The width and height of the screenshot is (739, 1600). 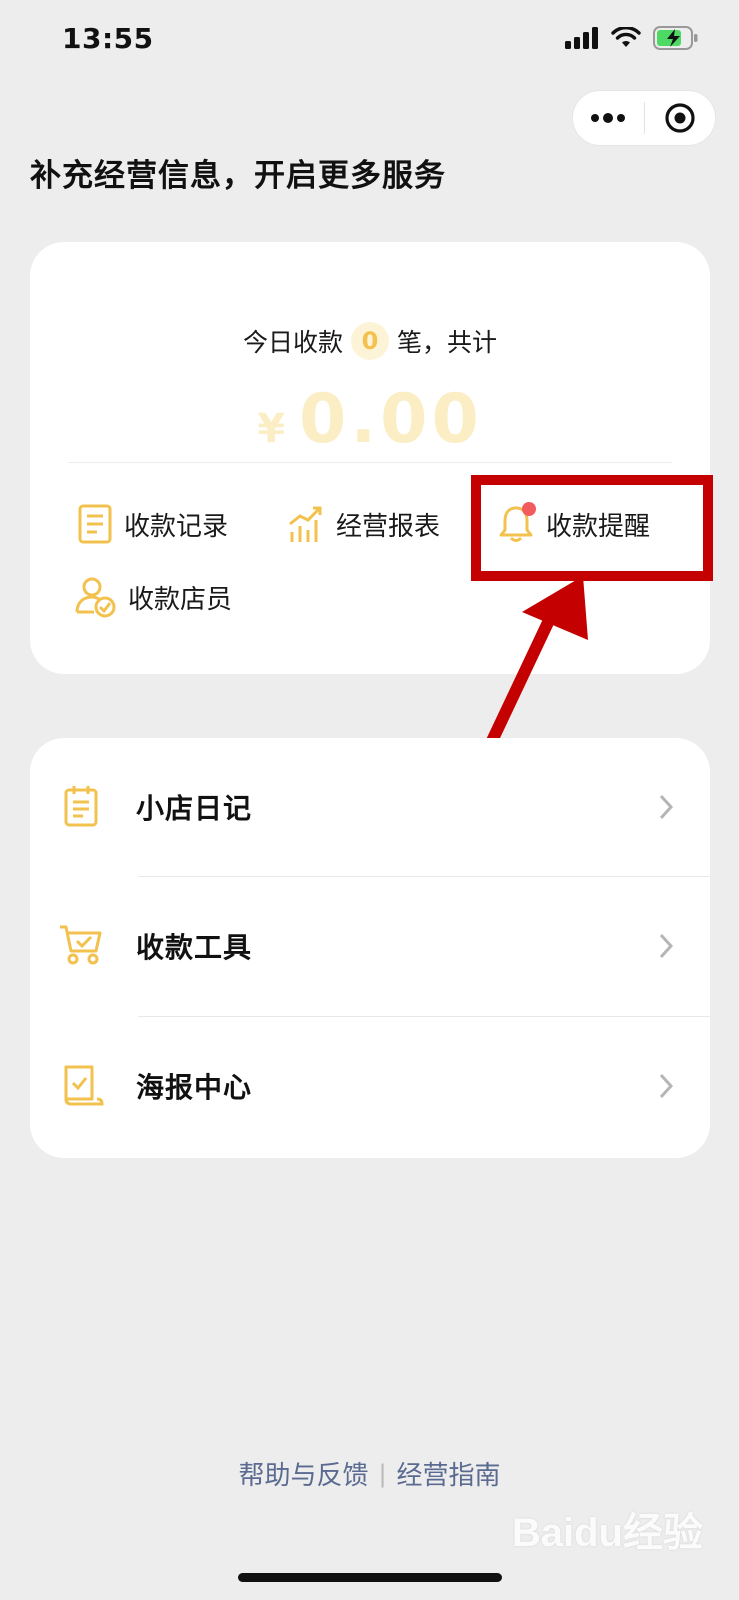 I want to click on count-badge: 0, so click(x=370, y=341).